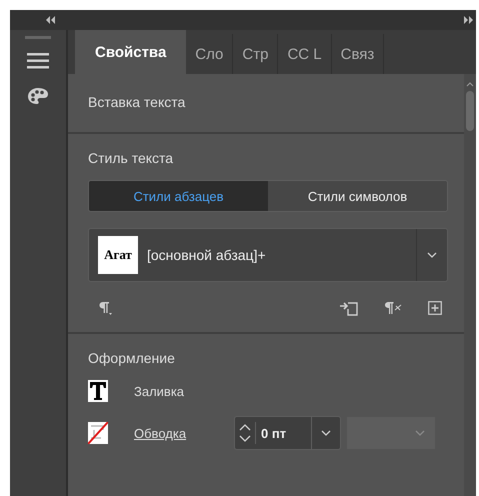 Image resolution: width=479 pixels, height=496 pixels. Describe the element at coordinates (132, 358) in the screenshot. I see `section-title: Оформление` at that location.